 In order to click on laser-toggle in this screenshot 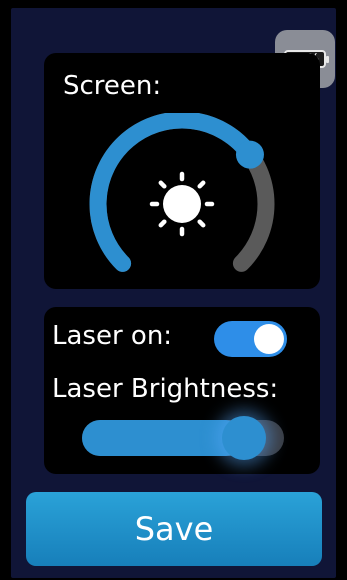, I will do `click(250, 339)`.